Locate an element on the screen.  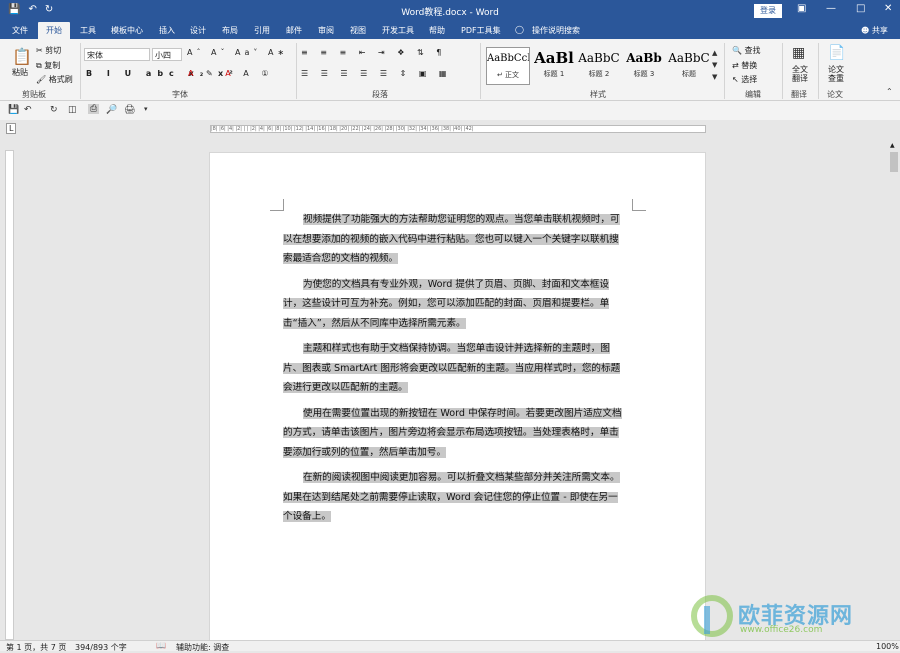
close-icon: ✕ is located at coordinates (888, 8).